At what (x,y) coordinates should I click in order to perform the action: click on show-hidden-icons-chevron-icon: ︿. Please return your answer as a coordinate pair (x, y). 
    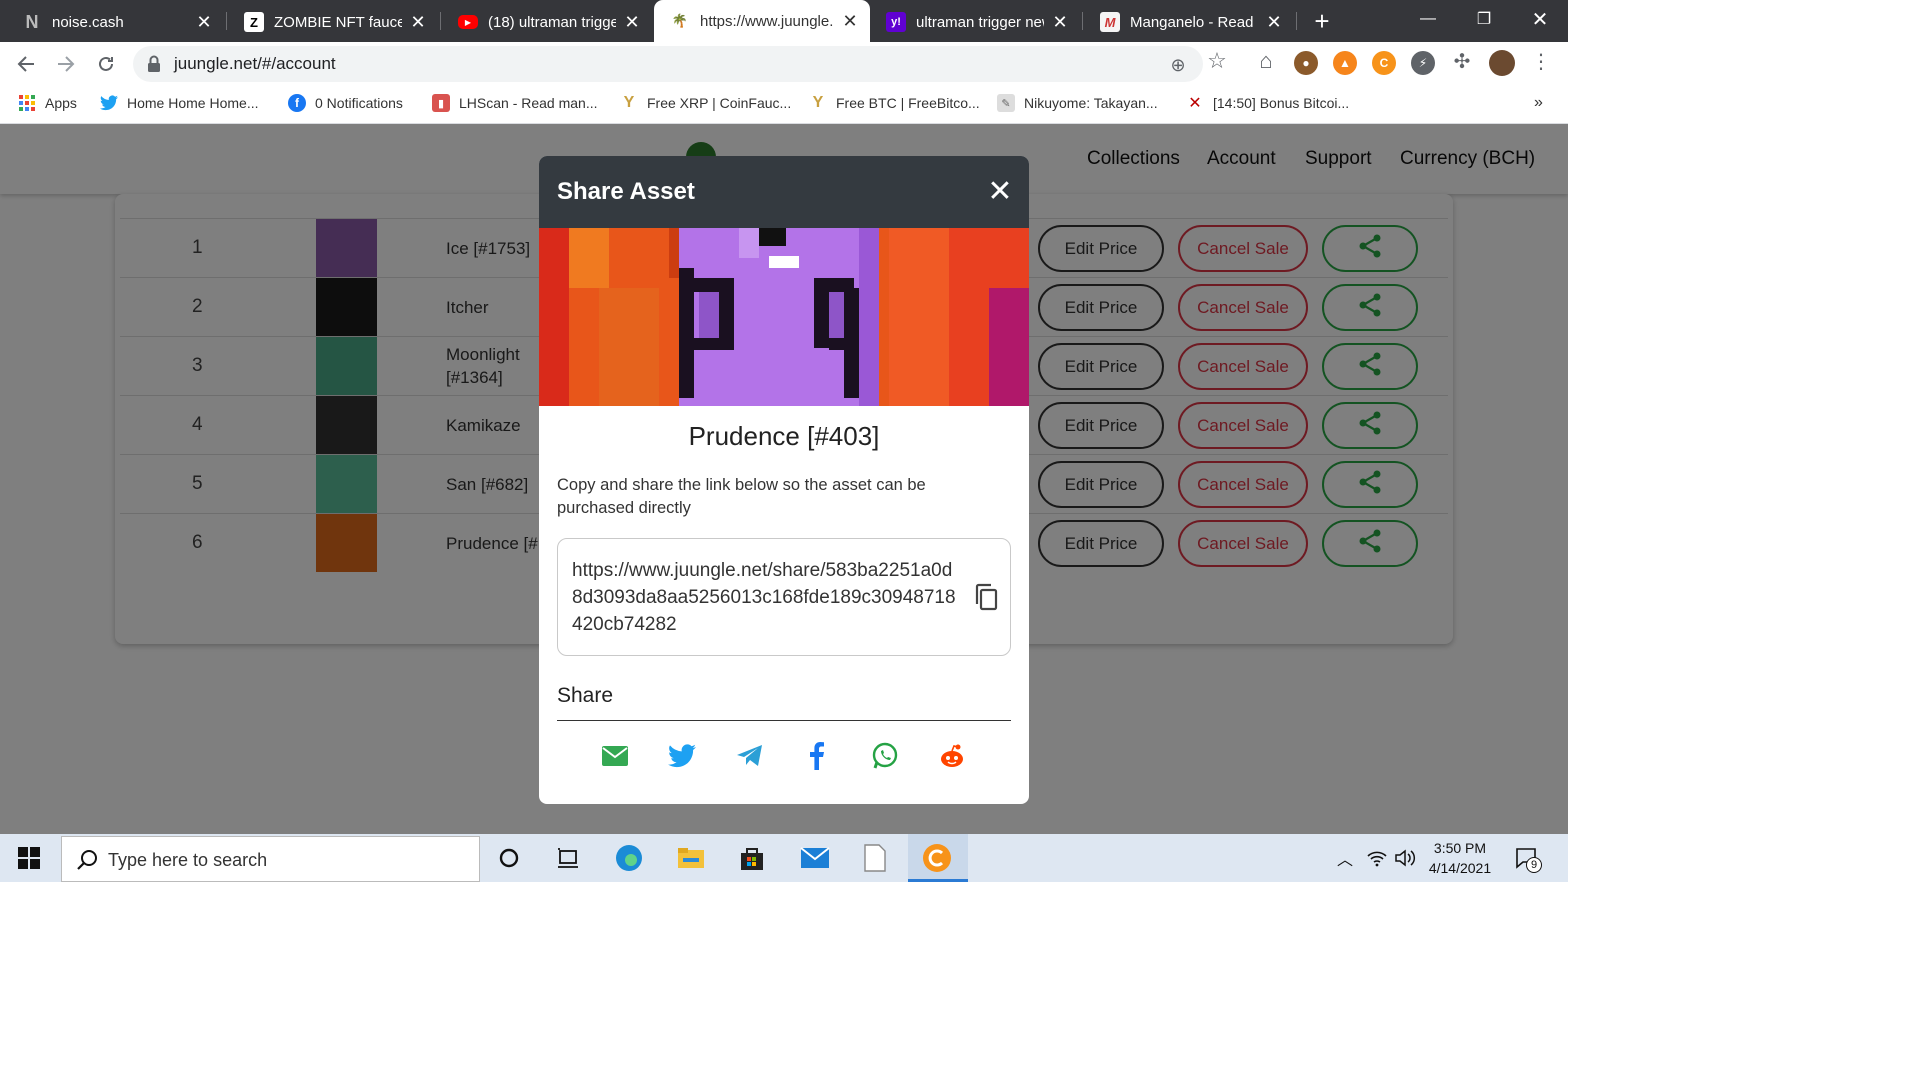
    Looking at the image, I should click on (1345, 858).